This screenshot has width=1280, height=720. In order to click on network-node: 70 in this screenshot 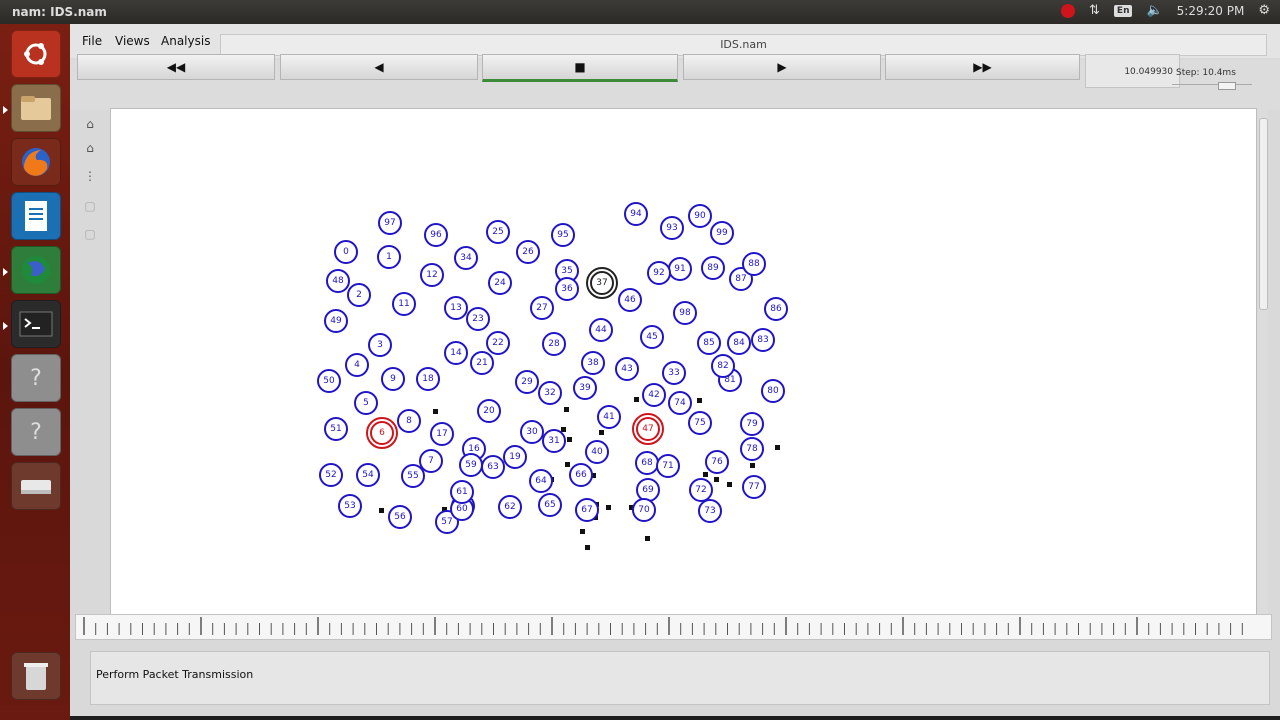, I will do `click(644, 510)`.